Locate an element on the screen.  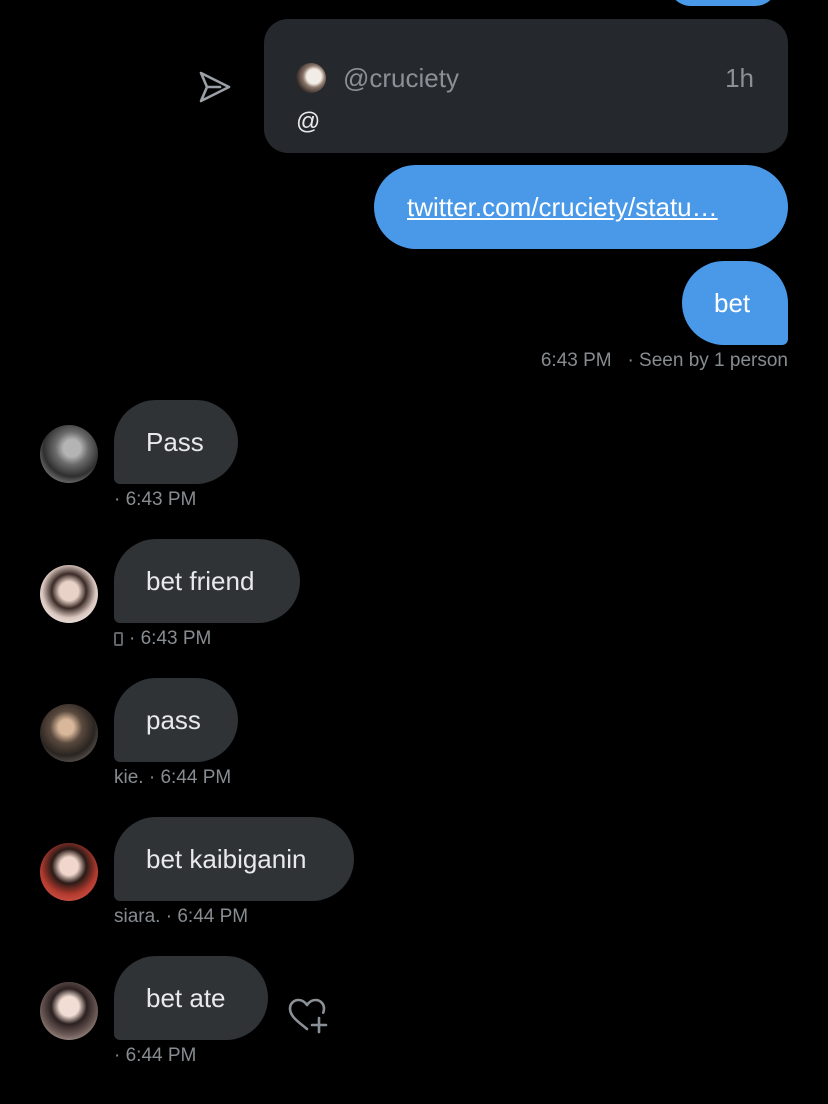
message-text: bet friend is located at coordinates (200, 581).